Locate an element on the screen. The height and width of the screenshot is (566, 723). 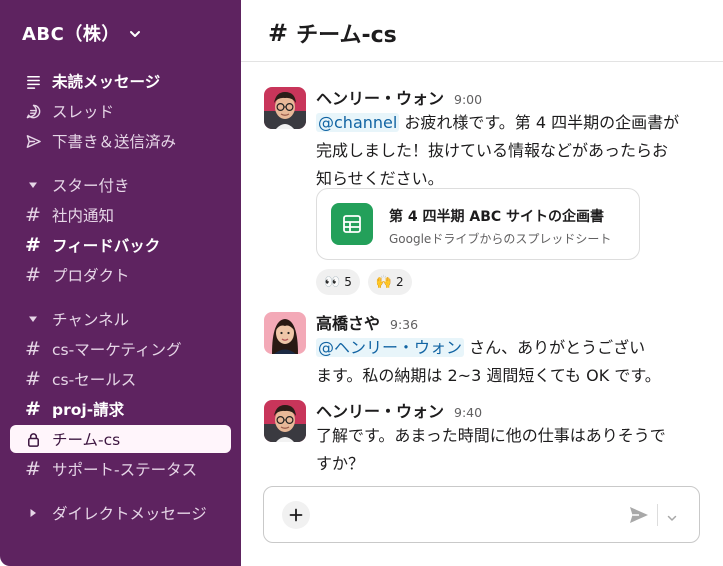
send-options-button is located at coordinates (672, 515).